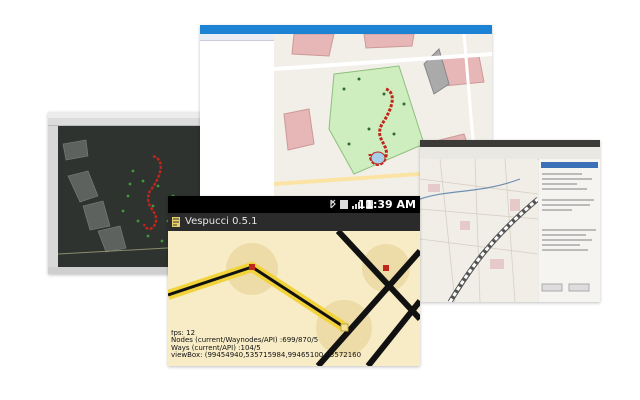 Image resolution: width=640 pixels, height=400 pixels. What do you see at coordinates (333, 204) in the screenshot?
I see `bluetooth-icon` at bounding box center [333, 204].